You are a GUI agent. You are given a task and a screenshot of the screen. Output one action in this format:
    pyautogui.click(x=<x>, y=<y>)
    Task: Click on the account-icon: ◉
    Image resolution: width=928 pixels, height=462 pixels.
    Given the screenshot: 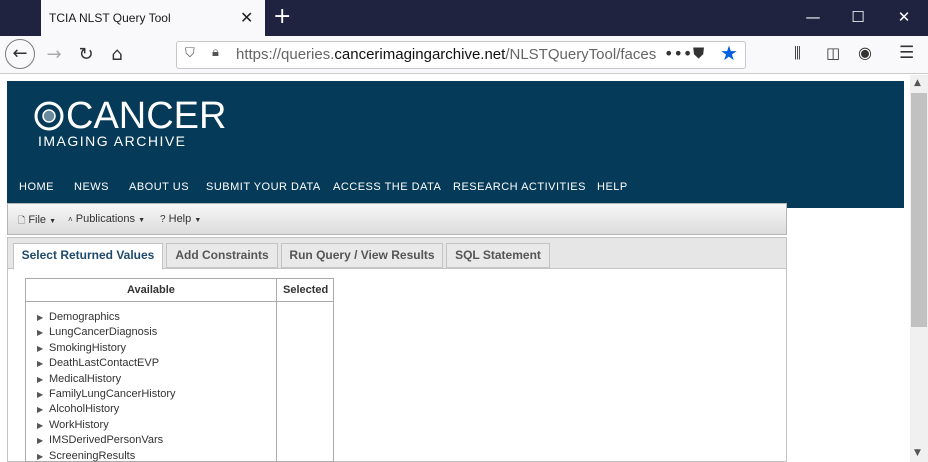 What is the action you would take?
    pyautogui.click(x=865, y=52)
    